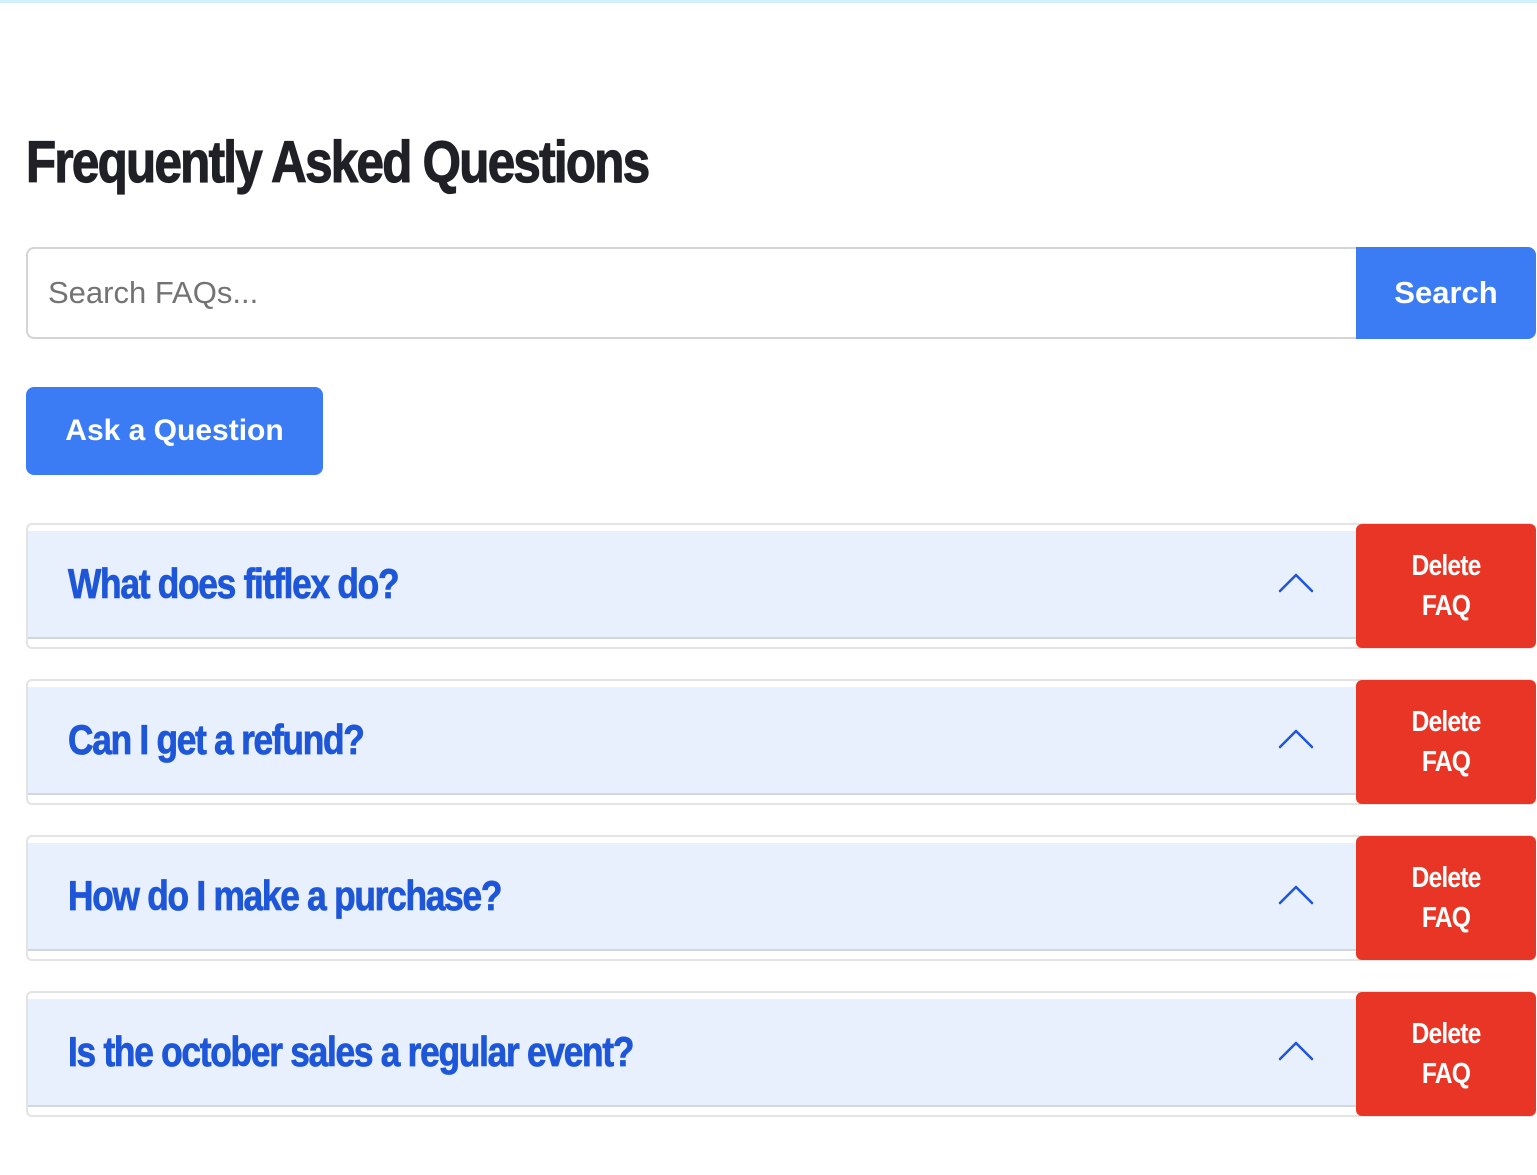 The height and width of the screenshot is (1175, 1537). I want to click on ask-question-button: Ask a Question, so click(174, 431).